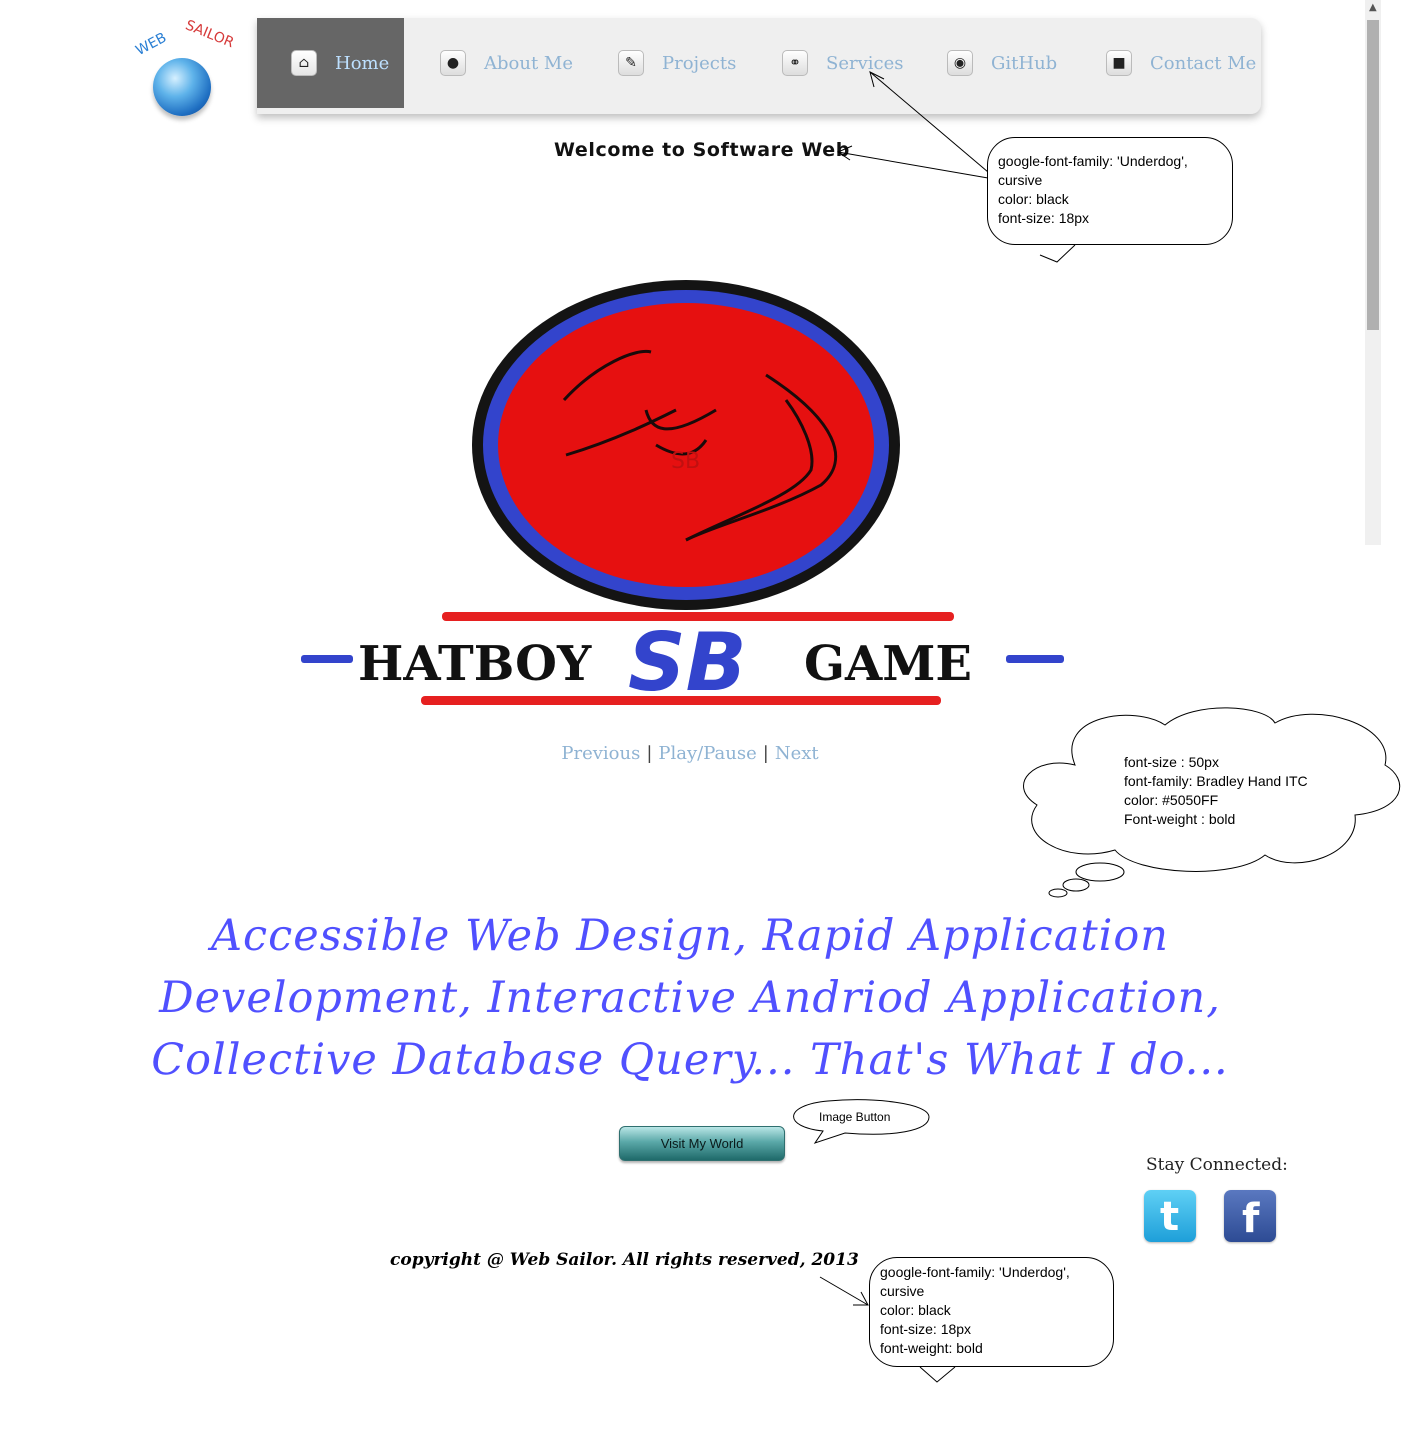 This screenshot has width=1408, height=1444. What do you see at coordinates (151, 44) in the screenshot?
I see `svg-text: WEB` at bounding box center [151, 44].